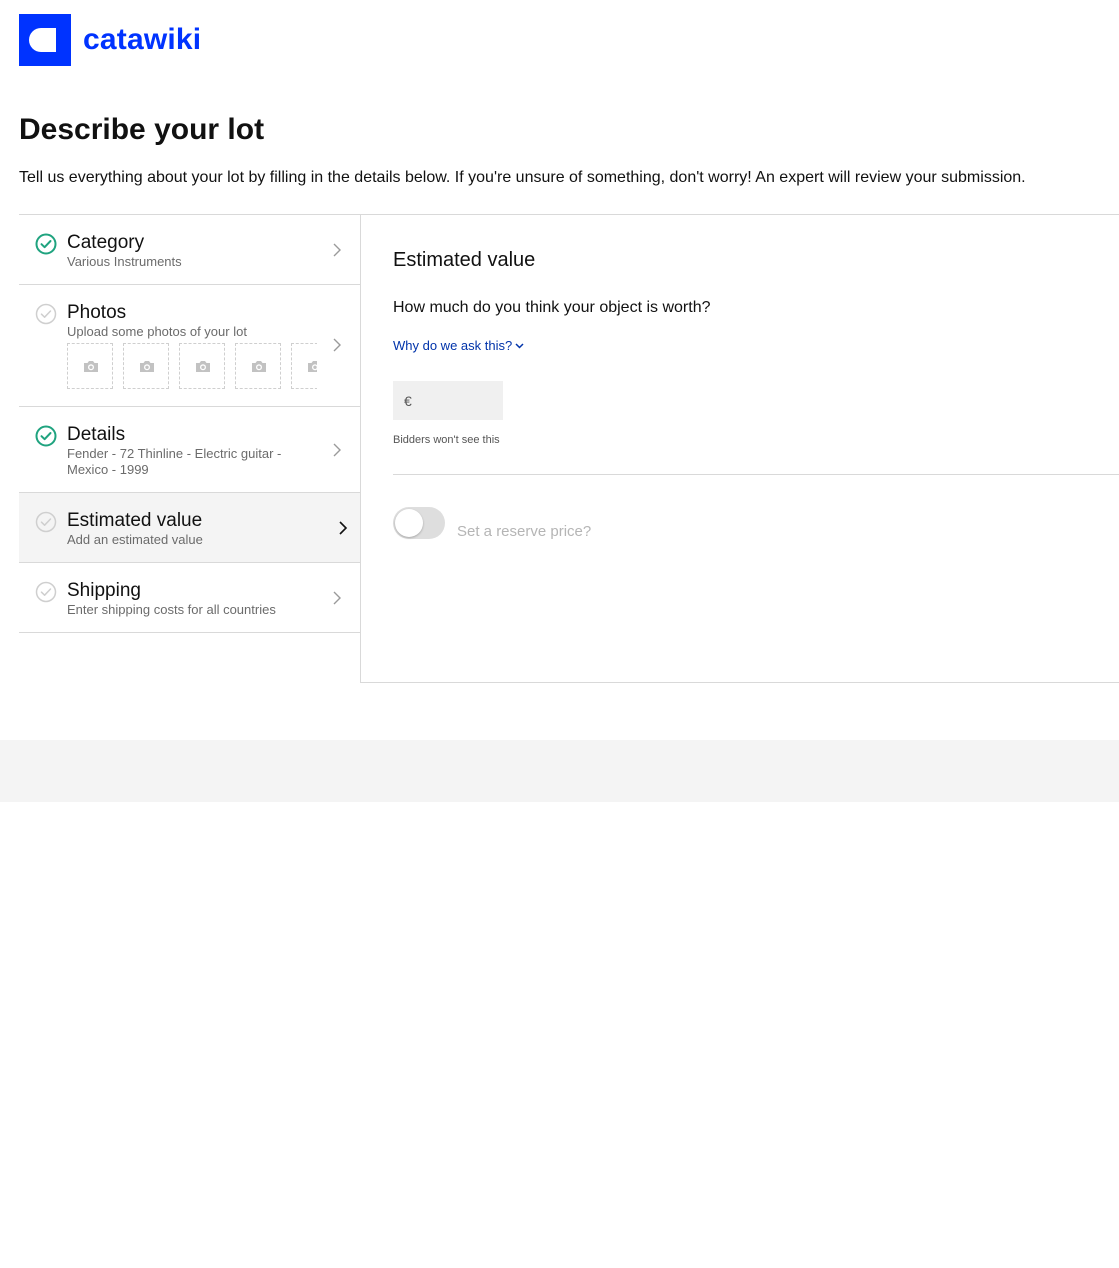 This screenshot has width=1119, height=1268. I want to click on reserve-price-label: Set a reserve price?, so click(524, 531).